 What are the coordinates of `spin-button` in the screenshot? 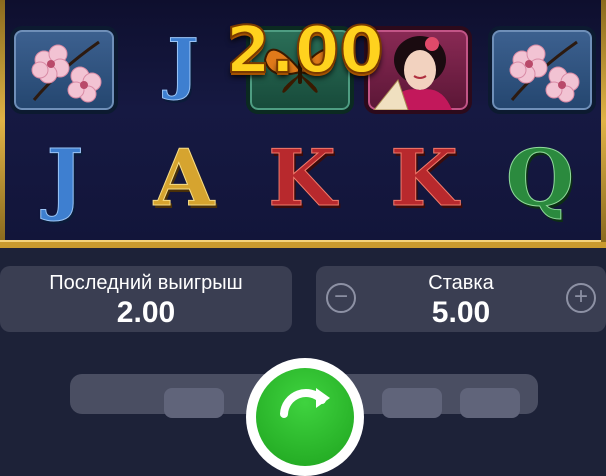 It's located at (305, 417).